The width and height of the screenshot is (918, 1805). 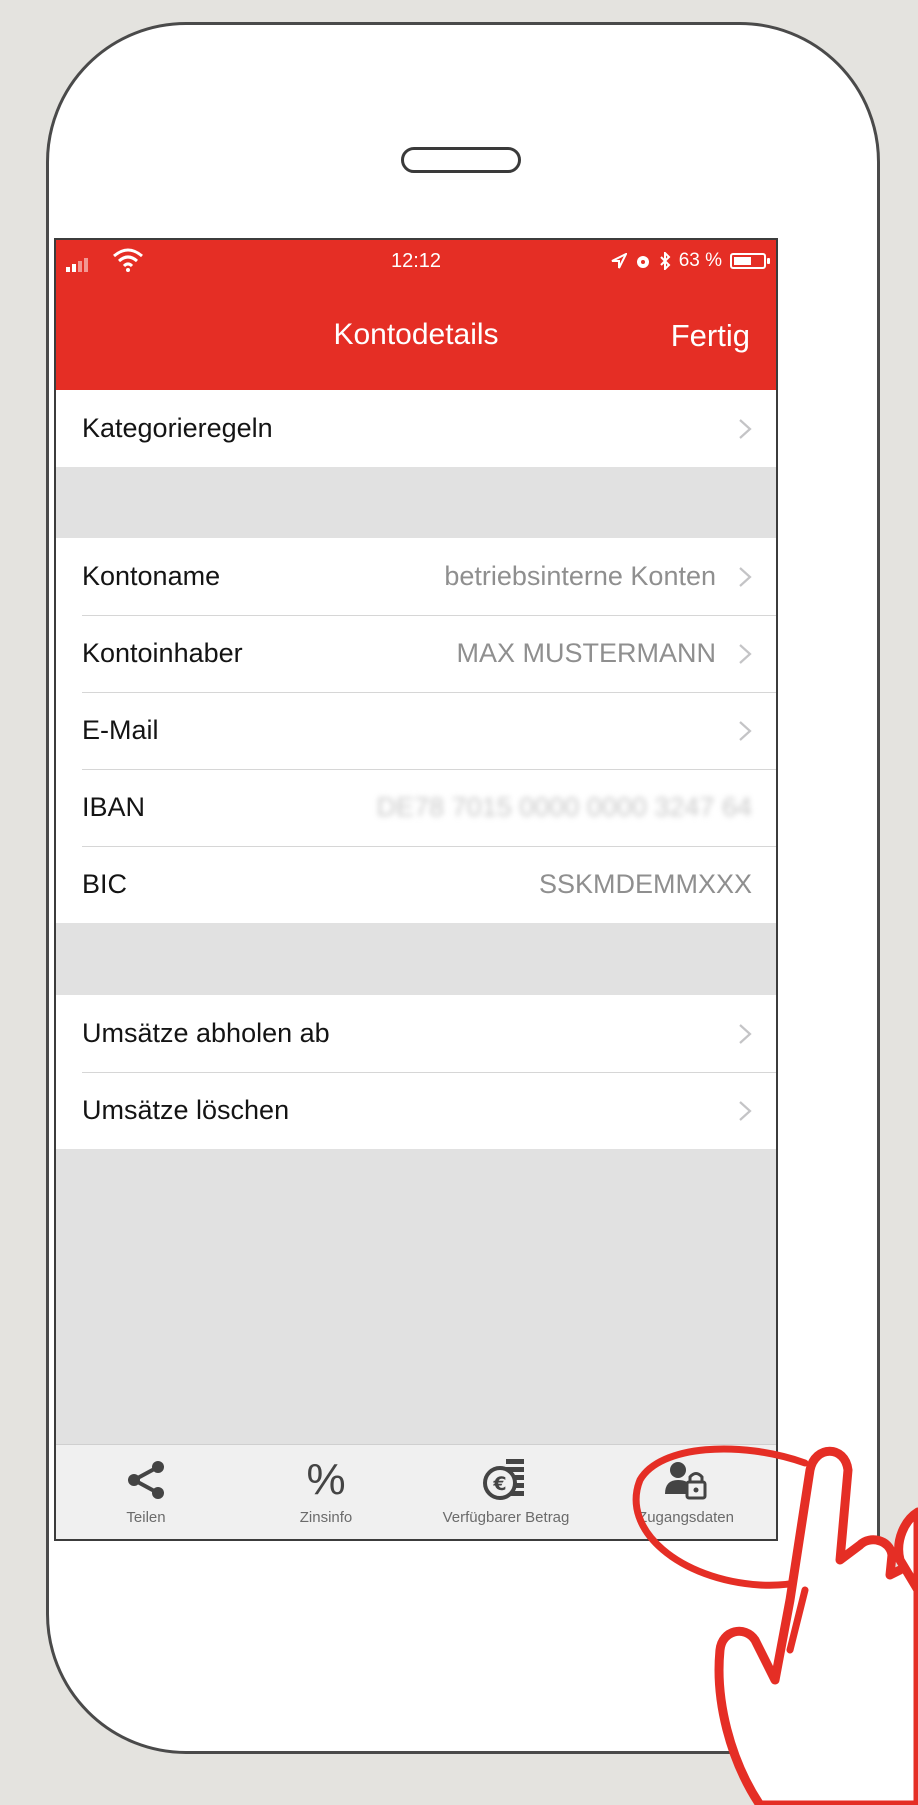 What do you see at coordinates (665, 261) in the screenshot?
I see `bluetooth-icon` at bounding box center [665, 261].